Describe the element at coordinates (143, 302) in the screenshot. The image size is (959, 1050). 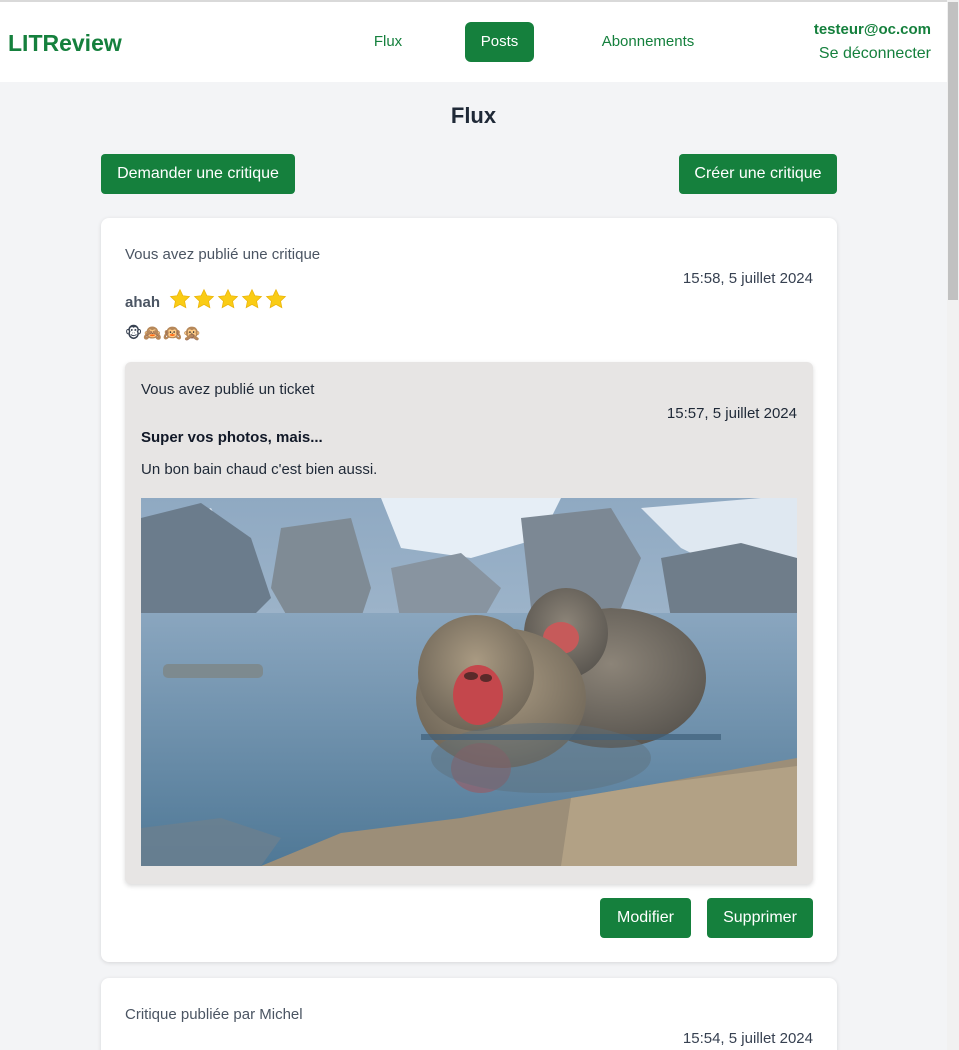
I see `review-headline: ahah` at that location.